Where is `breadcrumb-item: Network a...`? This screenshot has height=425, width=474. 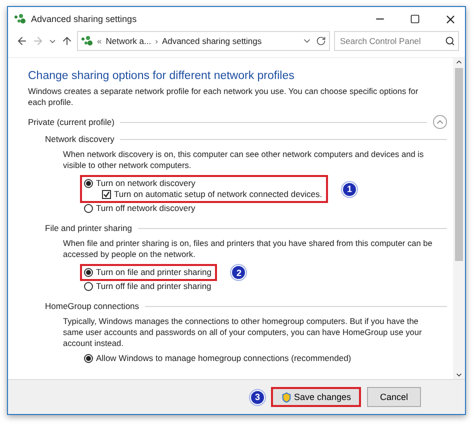 breadcrumb-item: Network a... is located at coordinates (129, 41).